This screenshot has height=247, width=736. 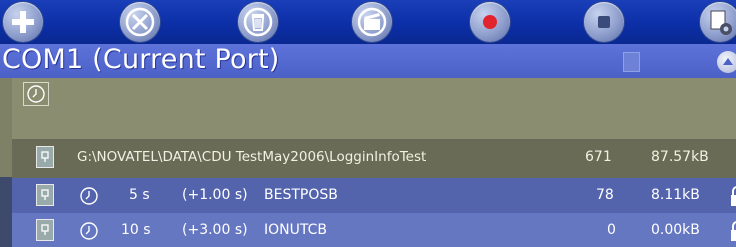 I want to click on document-icon, so click(x=631, y=62).